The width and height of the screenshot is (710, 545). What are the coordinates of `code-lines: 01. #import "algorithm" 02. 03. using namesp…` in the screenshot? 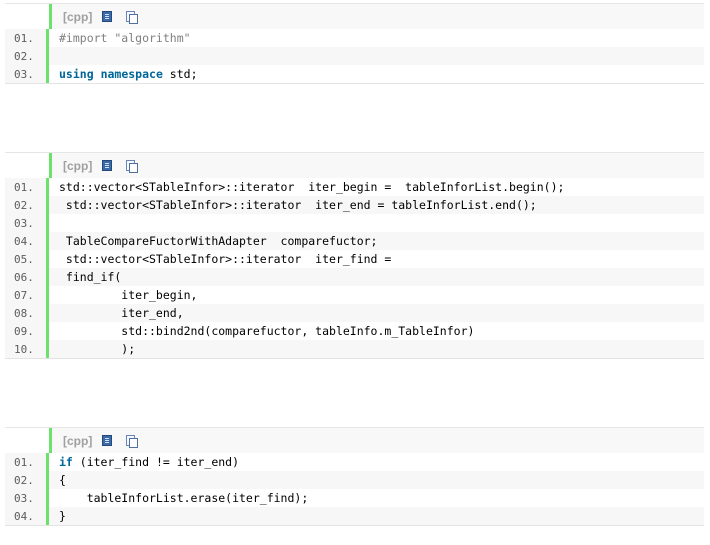 It's located at (354, 56).